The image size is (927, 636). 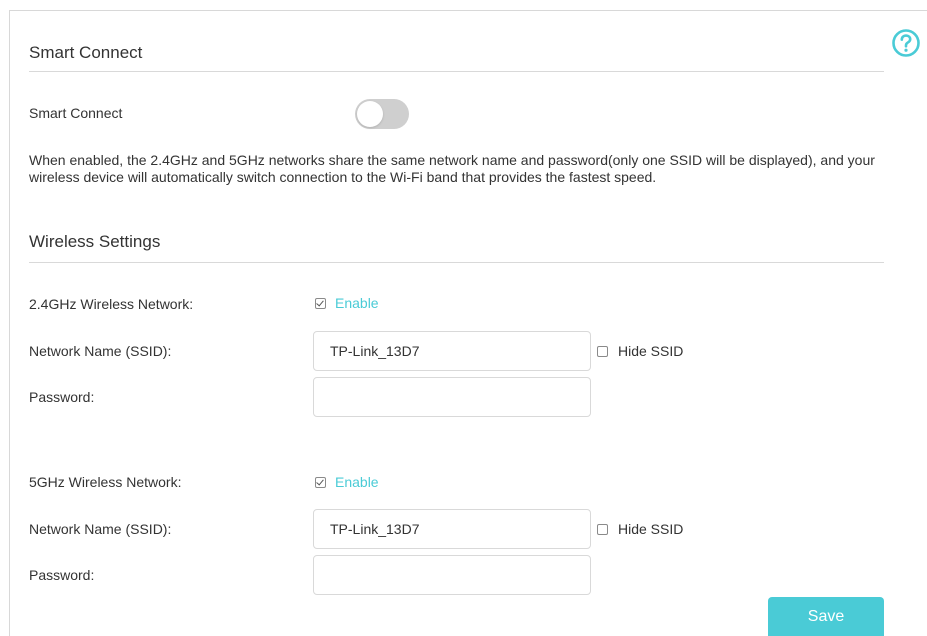 What do you see at coordinates (650, 529) in the screenshot?
I see `band-5-hide-ssid-label: Hide SSID` at bounding box center [650, 529].